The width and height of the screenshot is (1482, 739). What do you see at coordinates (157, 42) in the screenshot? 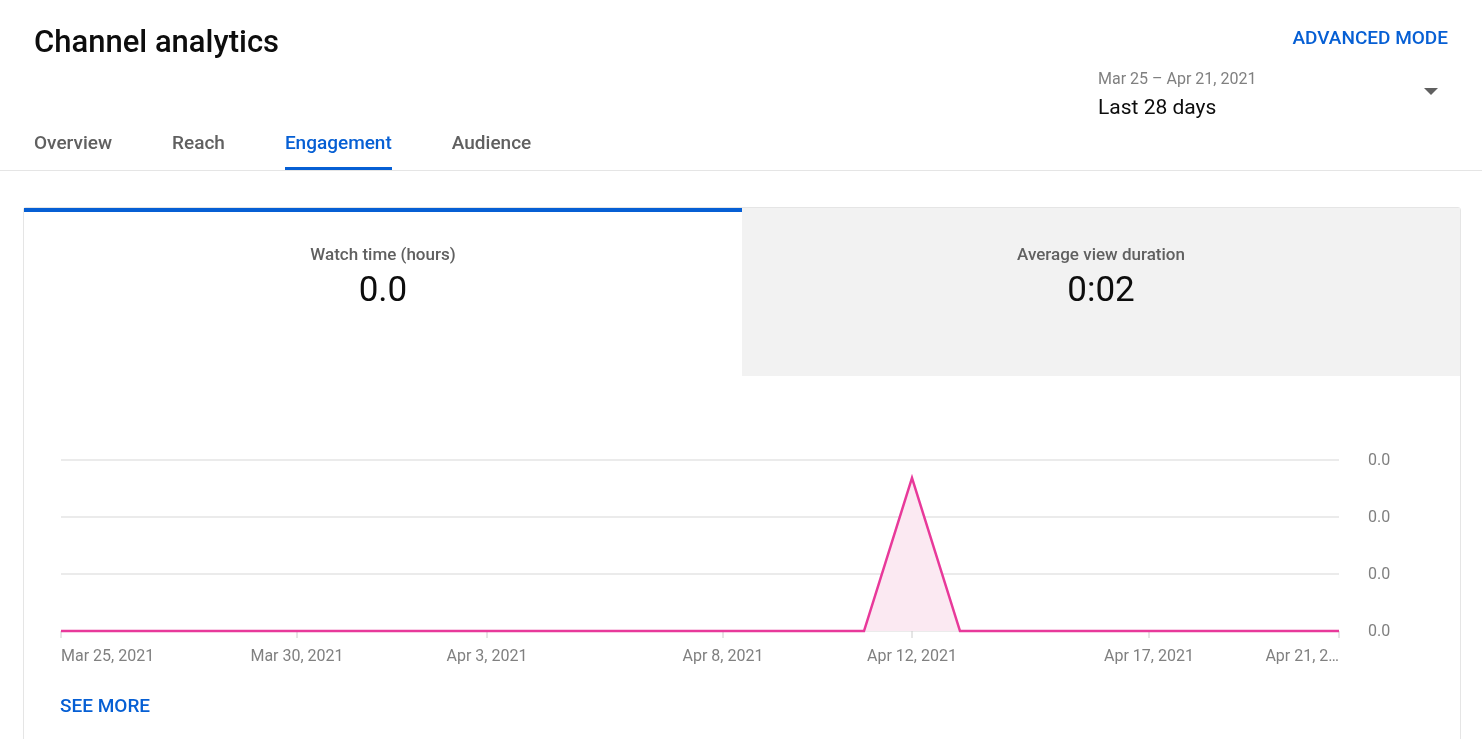
I see `page-title: Channel analytics` at bounding box center [157, 42].